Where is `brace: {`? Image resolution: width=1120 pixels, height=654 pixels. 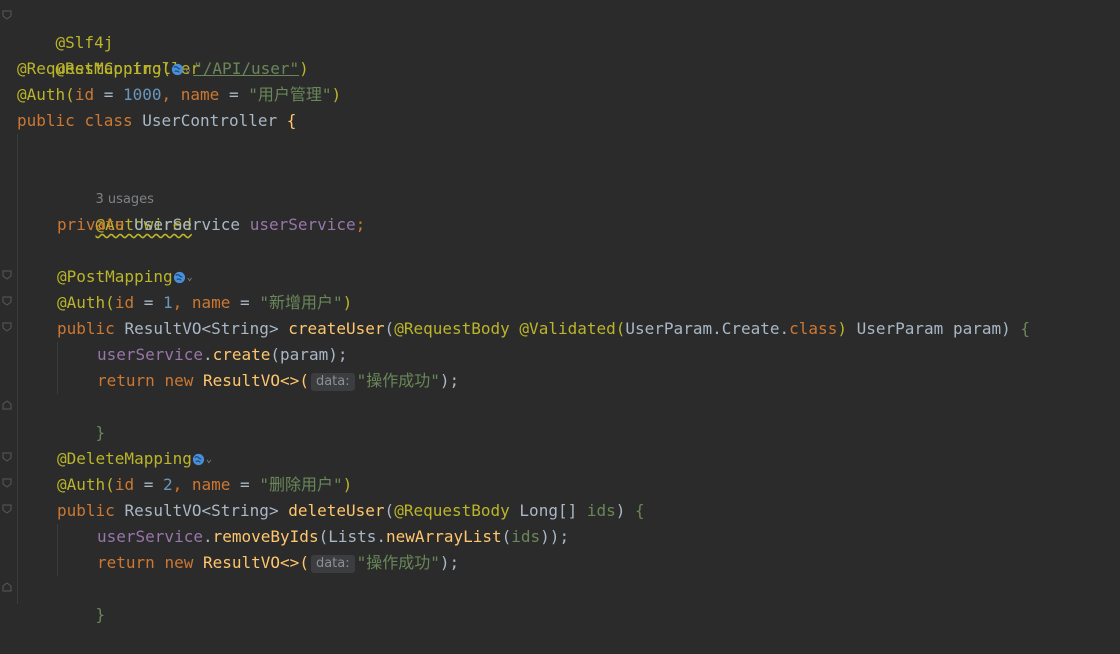 brace: { is located at coordinates (1025, 328).